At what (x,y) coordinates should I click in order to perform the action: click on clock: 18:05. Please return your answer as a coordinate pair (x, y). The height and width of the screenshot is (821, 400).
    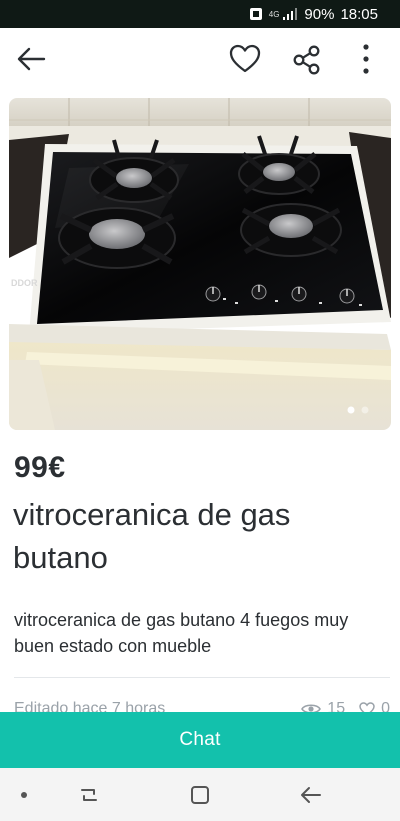
    Looking at the image, I should click on (359, 14).